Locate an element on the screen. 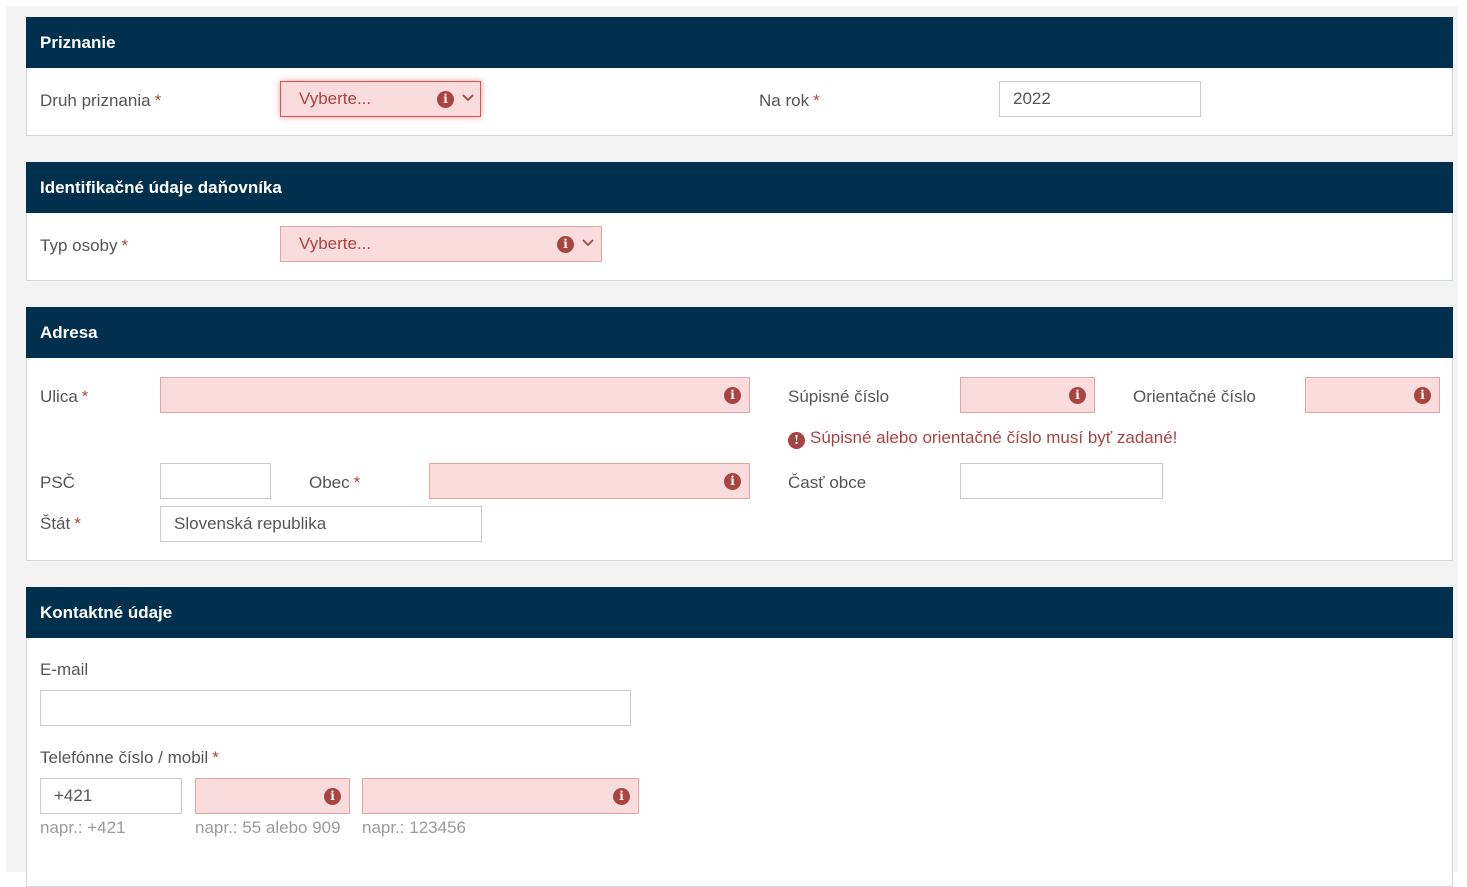 Image resolution: width=1467 pixels, height=887 pixels. telefon-area-input: i is located at coordinates (272, 796).